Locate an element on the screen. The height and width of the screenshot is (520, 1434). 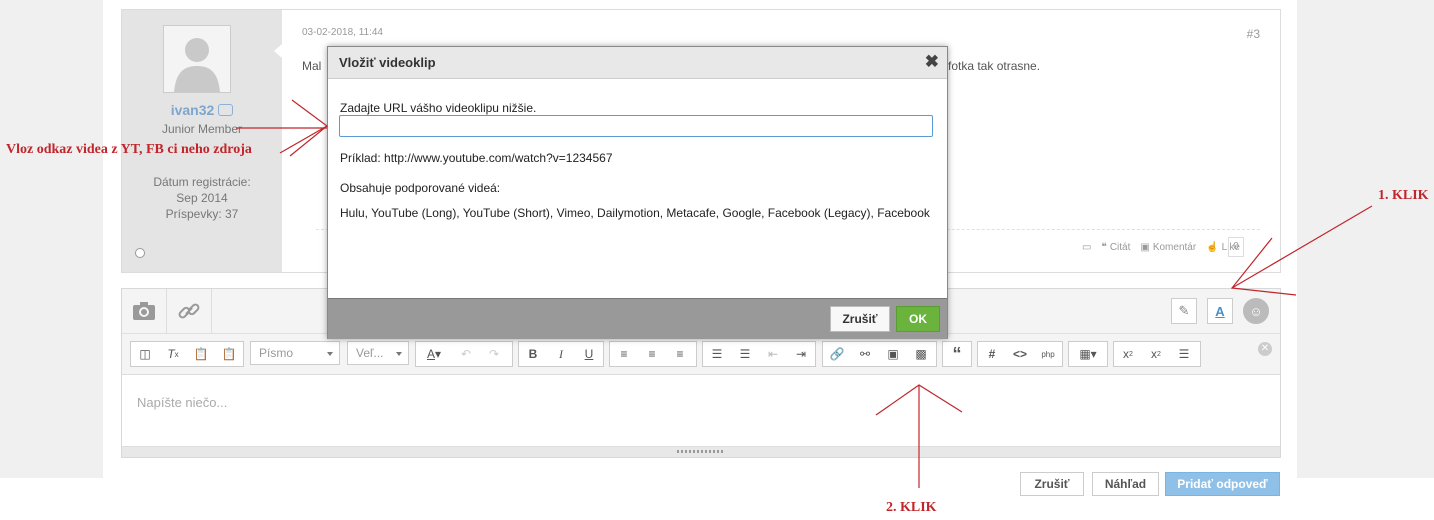
toolbar-group-align: ≡ ≡ ≡ is located at coordinates (653, 354).